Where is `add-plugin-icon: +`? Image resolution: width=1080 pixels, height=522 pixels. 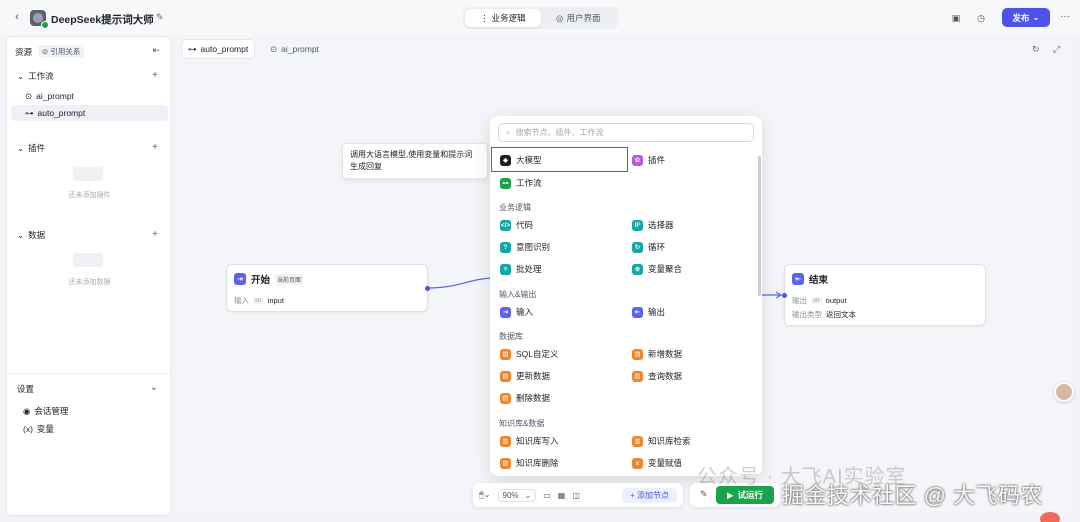
add-plugin-icon: + is located at coordinates (155, 147).